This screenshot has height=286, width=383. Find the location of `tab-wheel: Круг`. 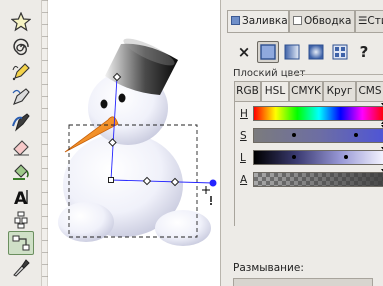

tab-wheel: Круг is located at coordinates (339, 91).